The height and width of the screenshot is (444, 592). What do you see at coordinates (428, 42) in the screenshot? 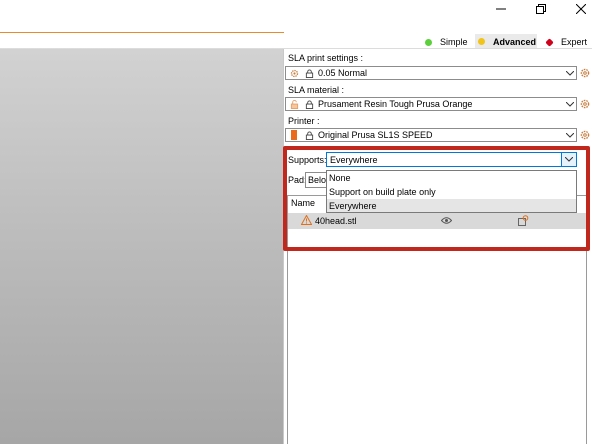
I see `green-dot-icon` at bounding box center [428, 42].